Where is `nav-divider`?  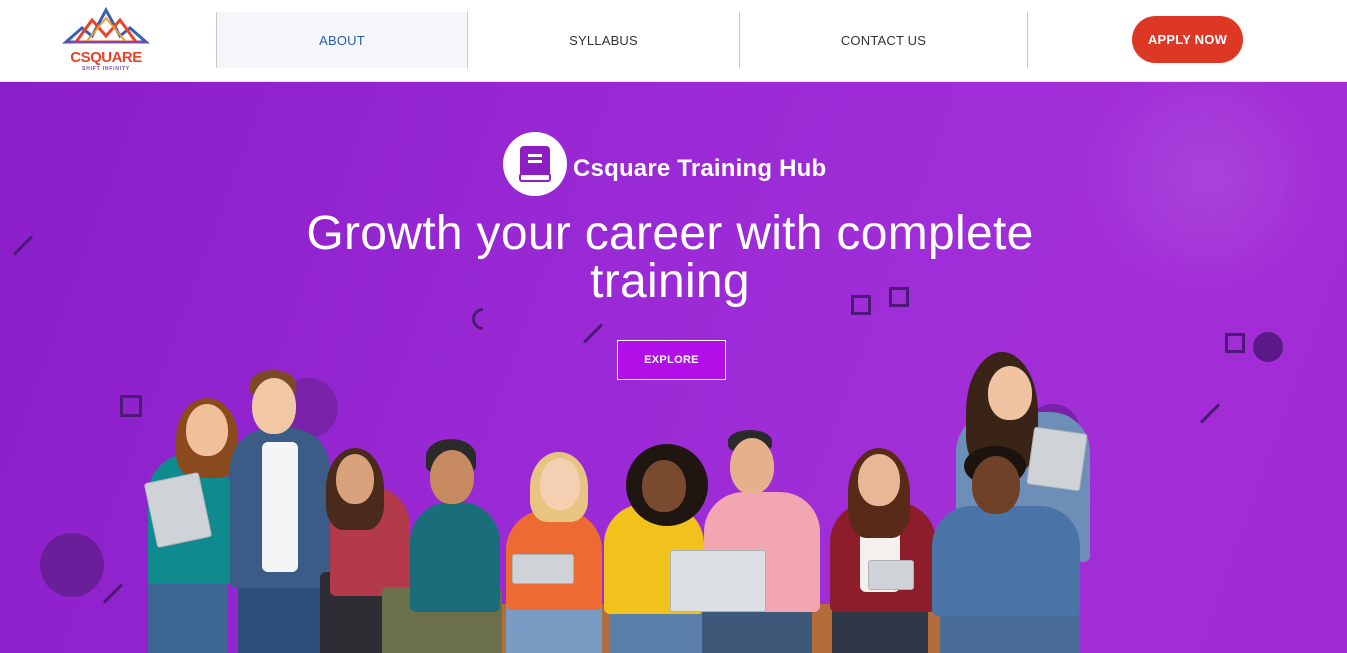 nav-divider is located at coordinates (1027, 40).